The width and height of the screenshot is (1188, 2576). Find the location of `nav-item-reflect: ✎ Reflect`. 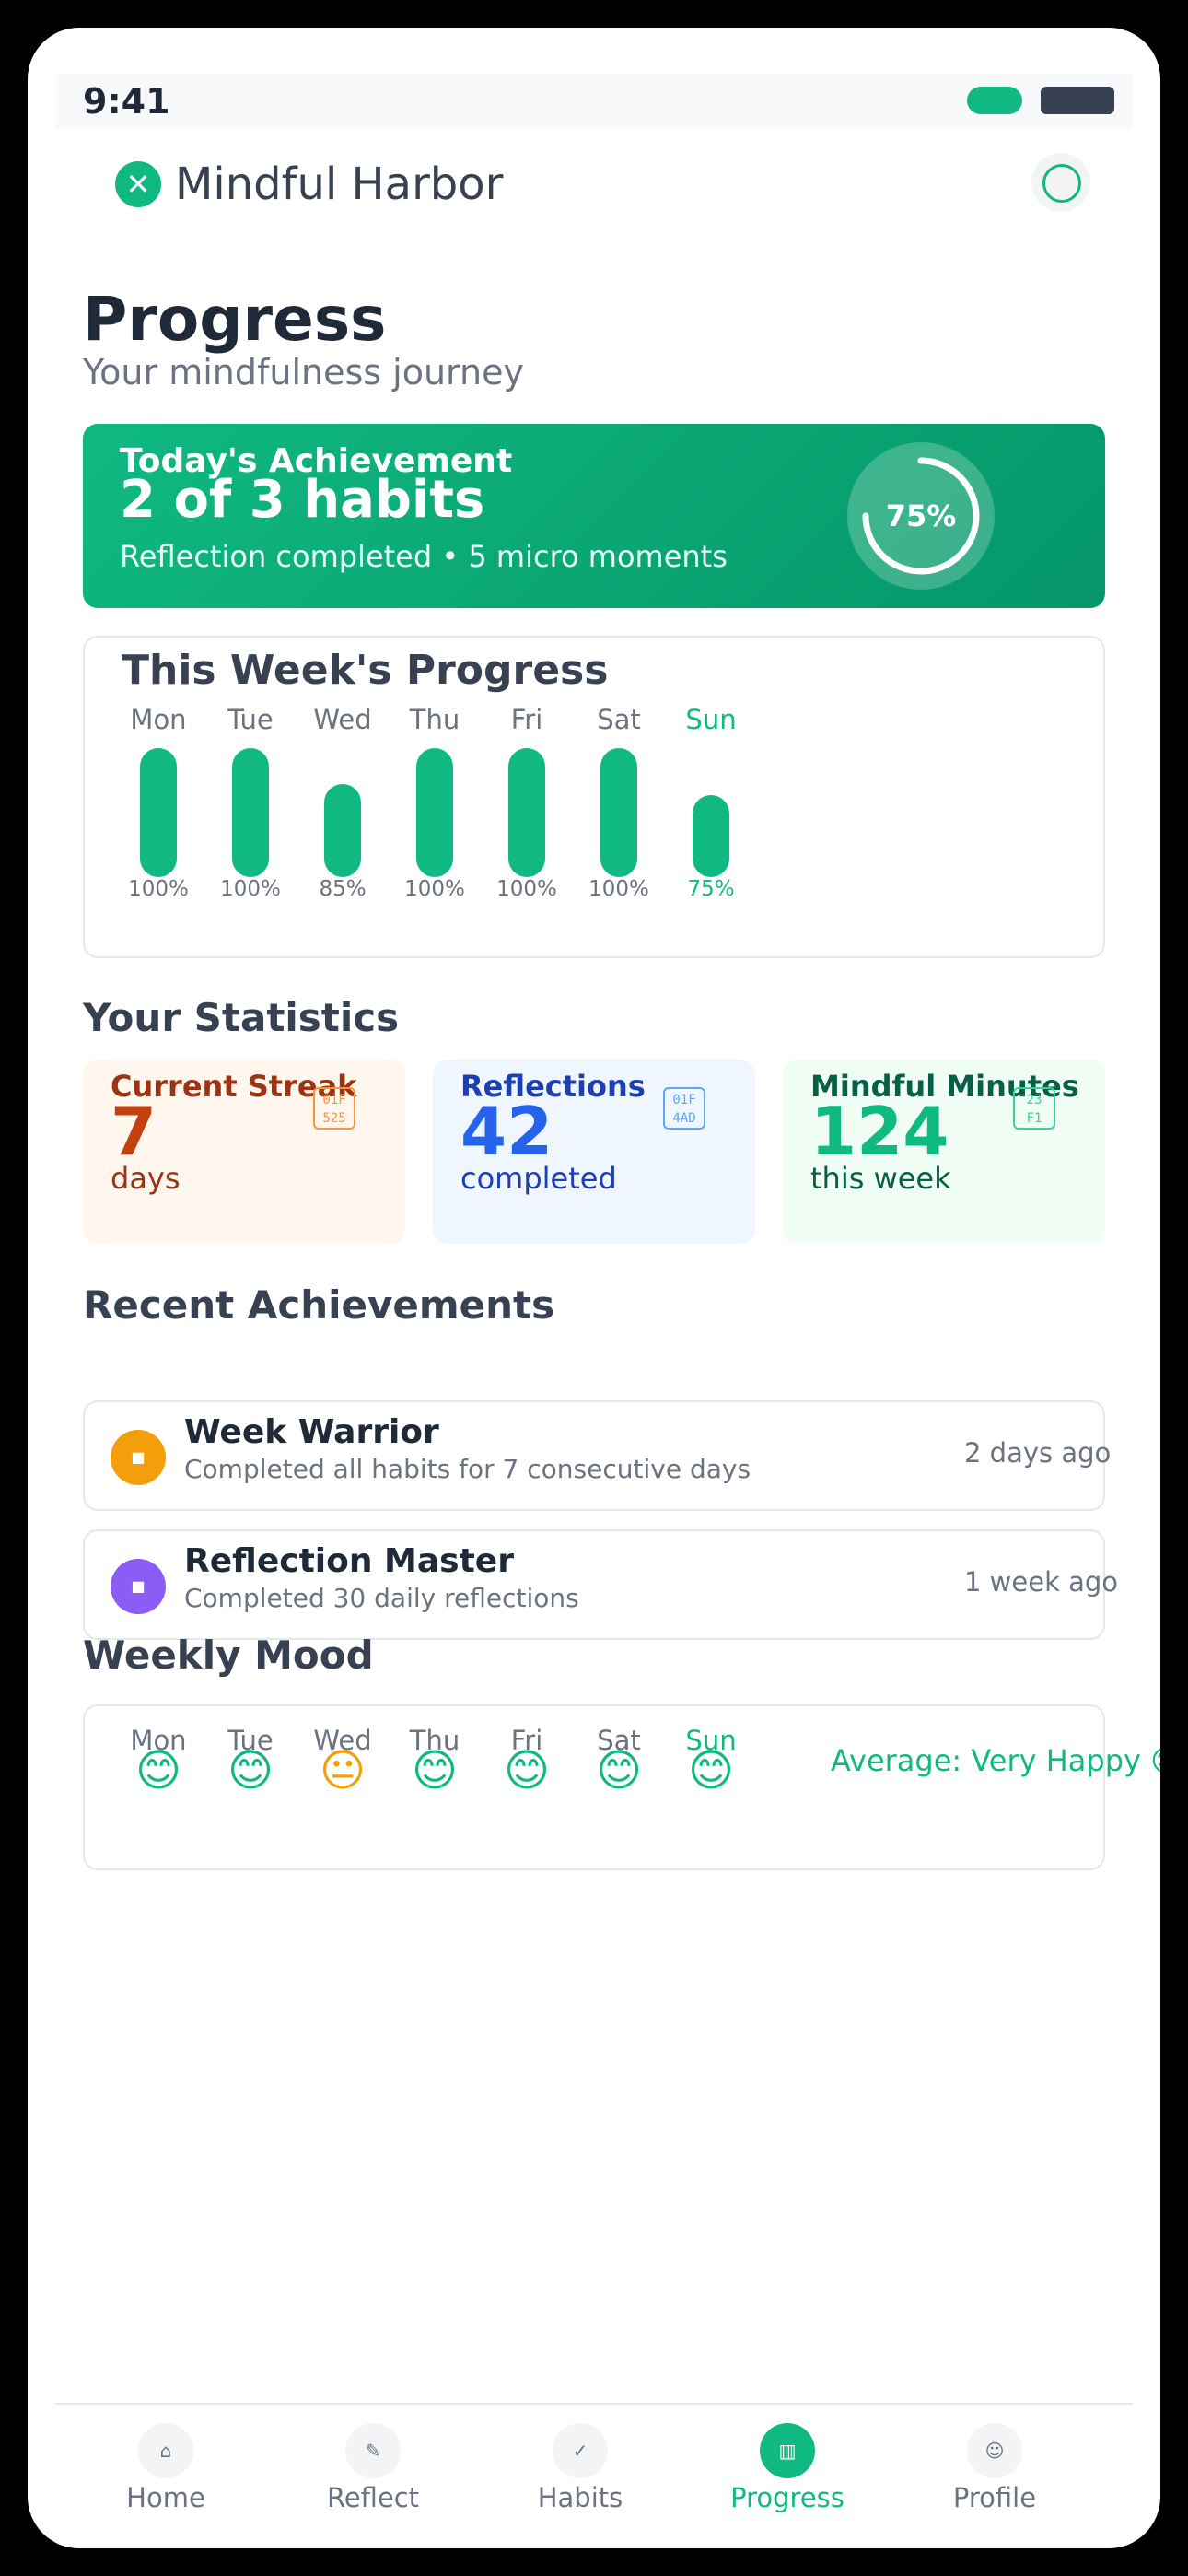

nav-item-reflect: ✎ Reflect is located at coordinates (373, 2476).